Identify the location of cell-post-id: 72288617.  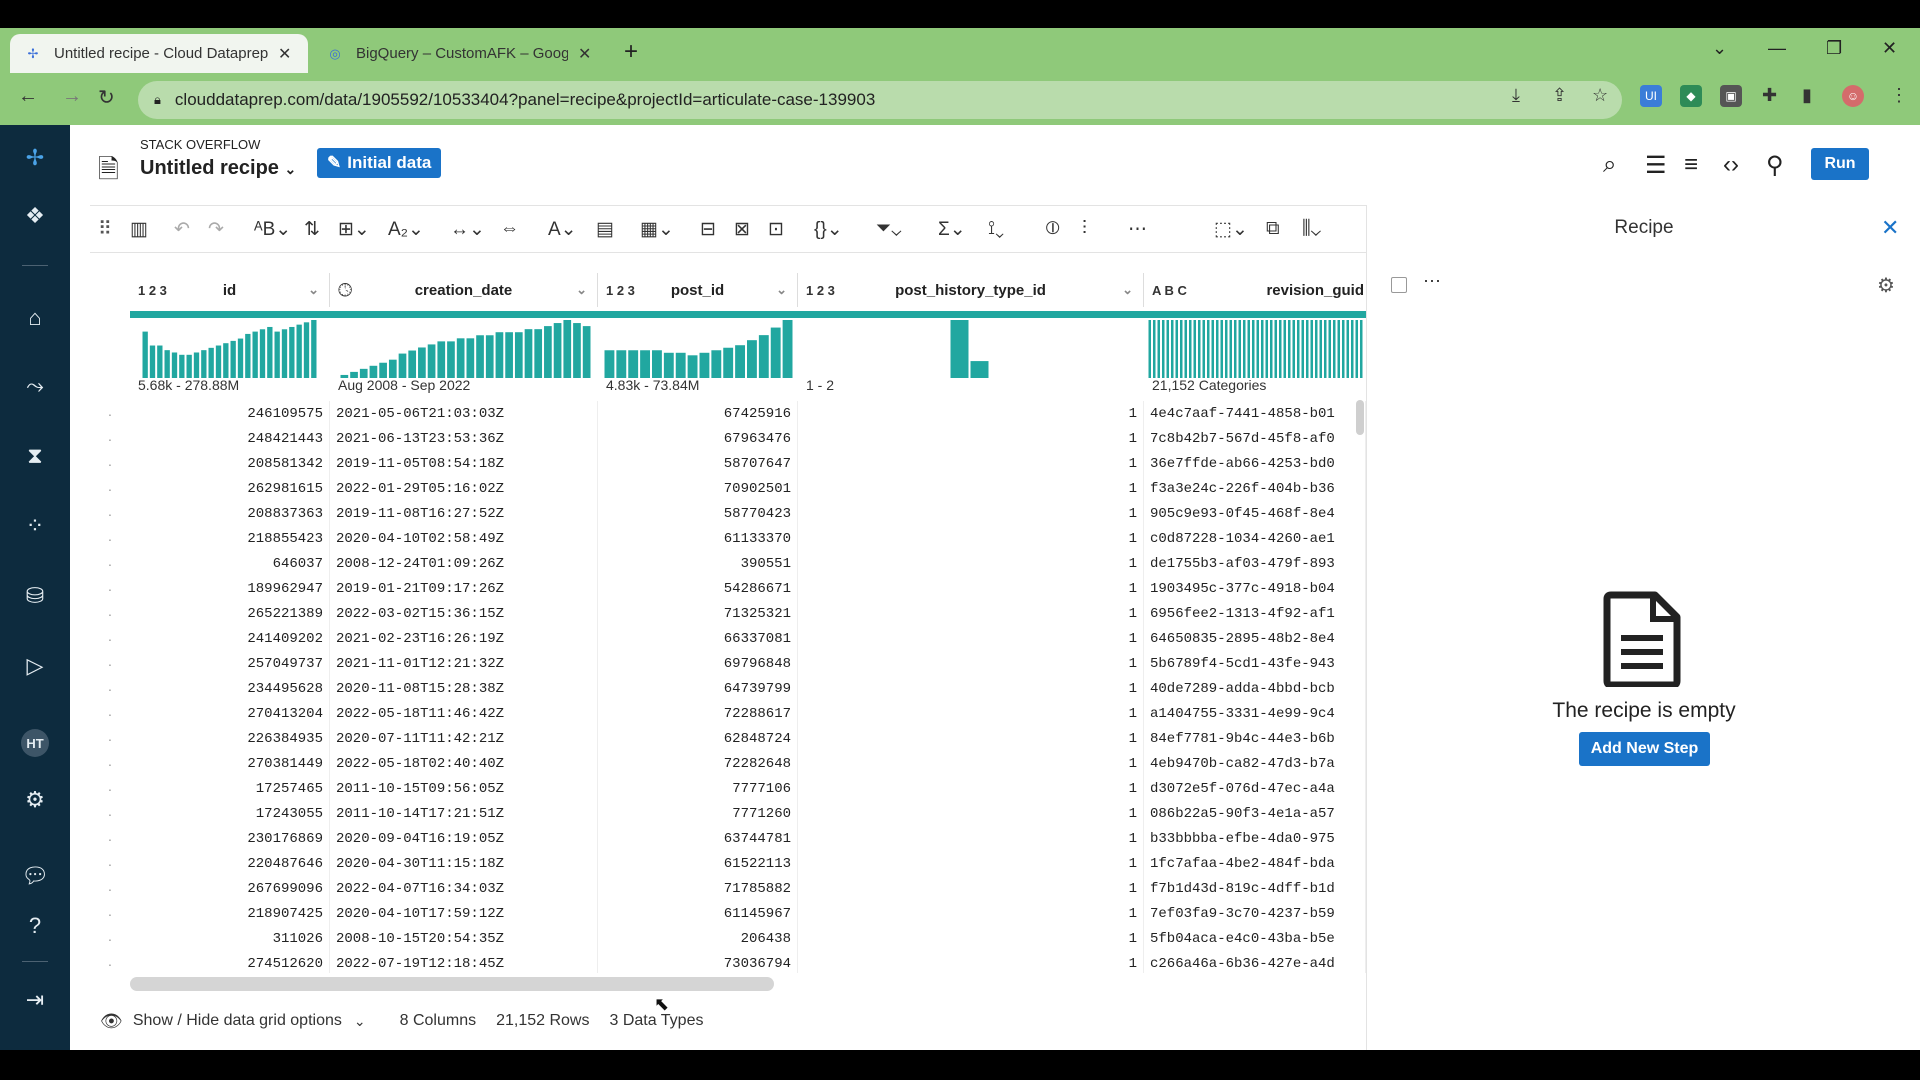
(698, 713).